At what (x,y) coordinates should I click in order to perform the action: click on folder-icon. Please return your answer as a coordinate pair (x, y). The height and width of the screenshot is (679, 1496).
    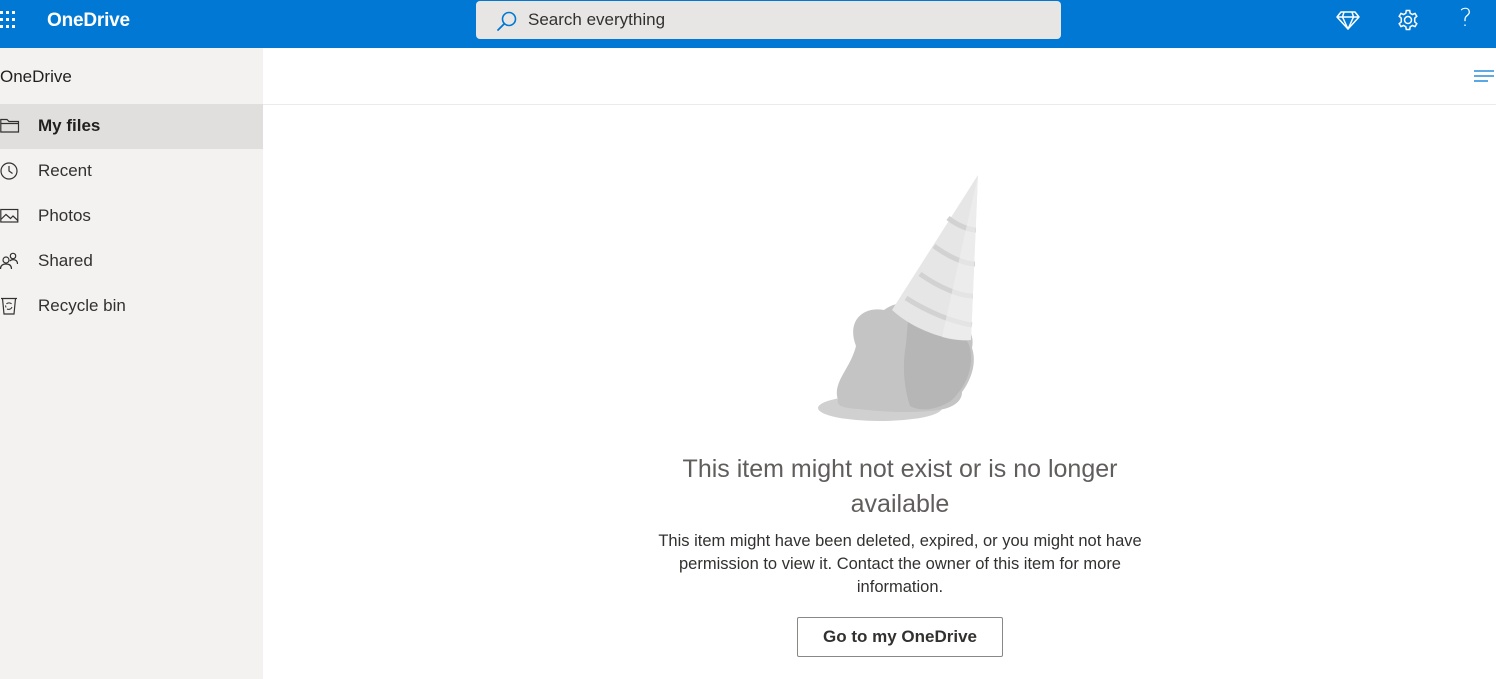
    Looking at the image, I should click on (11, 126).